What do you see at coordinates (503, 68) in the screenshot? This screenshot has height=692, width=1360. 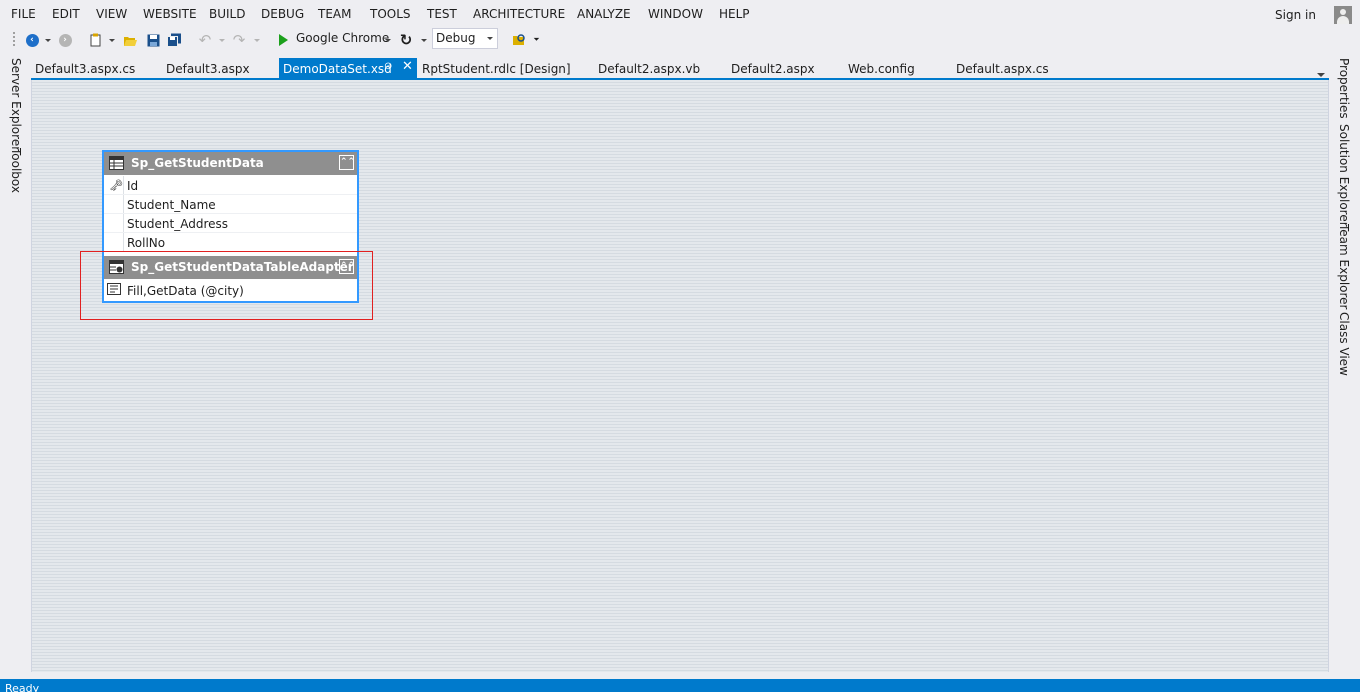 I see `tab-rptstudent-rdlc-design: RptStudent.rdlc [Design]` at bounding box center [503, 68].